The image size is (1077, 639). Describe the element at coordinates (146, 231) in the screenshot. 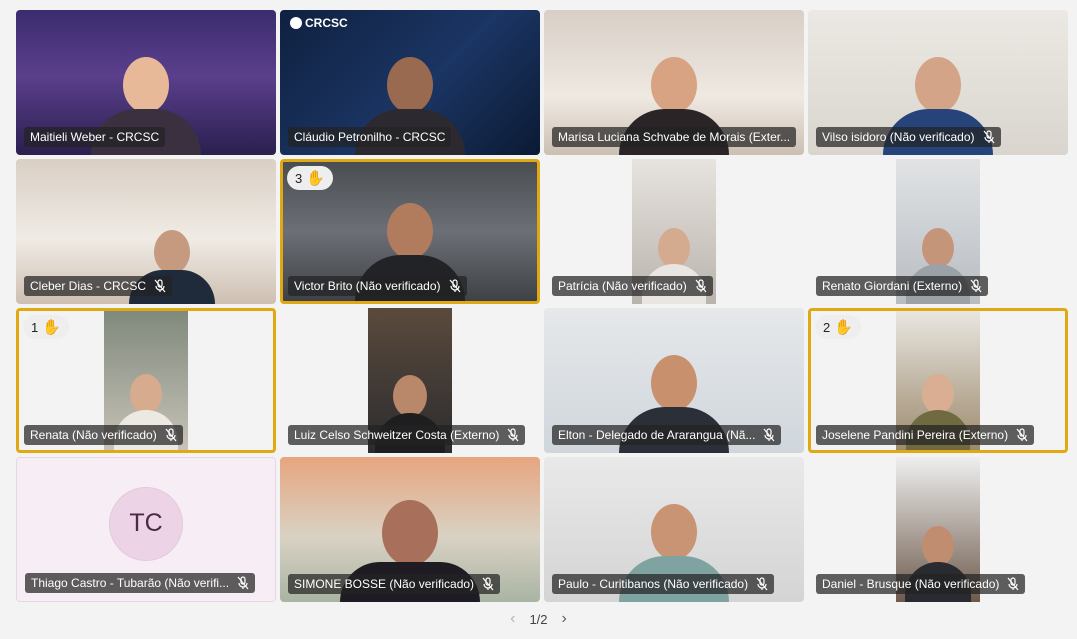

I see `participant-tile: Cleber Dias - CRCSC` at that location.